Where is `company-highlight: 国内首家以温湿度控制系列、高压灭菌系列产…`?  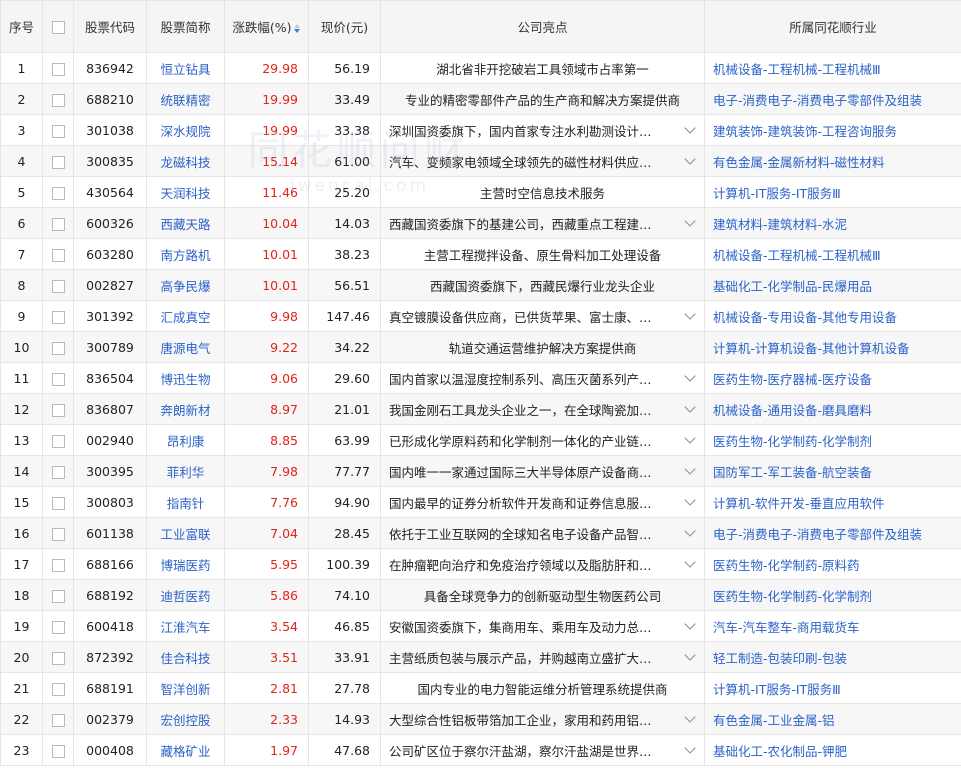 company-highlight: 国内首家以温湿度控制系列、高压灭菌系列产… is located at coordinates (542, 378).